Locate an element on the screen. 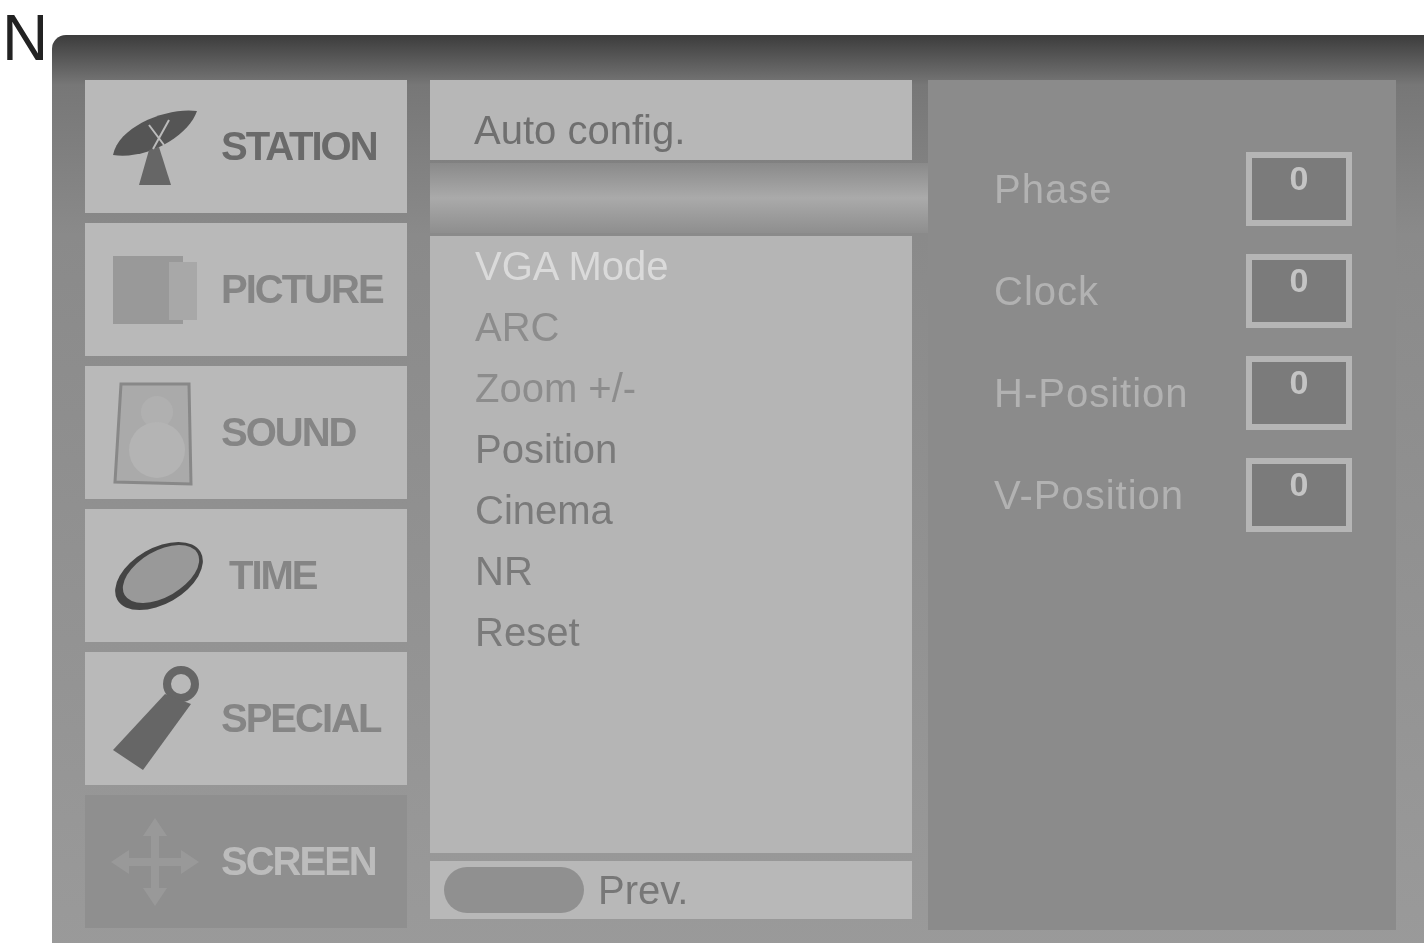 Image resolution: width=1424 pixels, height=943 pixels. menu-item: Cinema is located at coordinates (693, 510).